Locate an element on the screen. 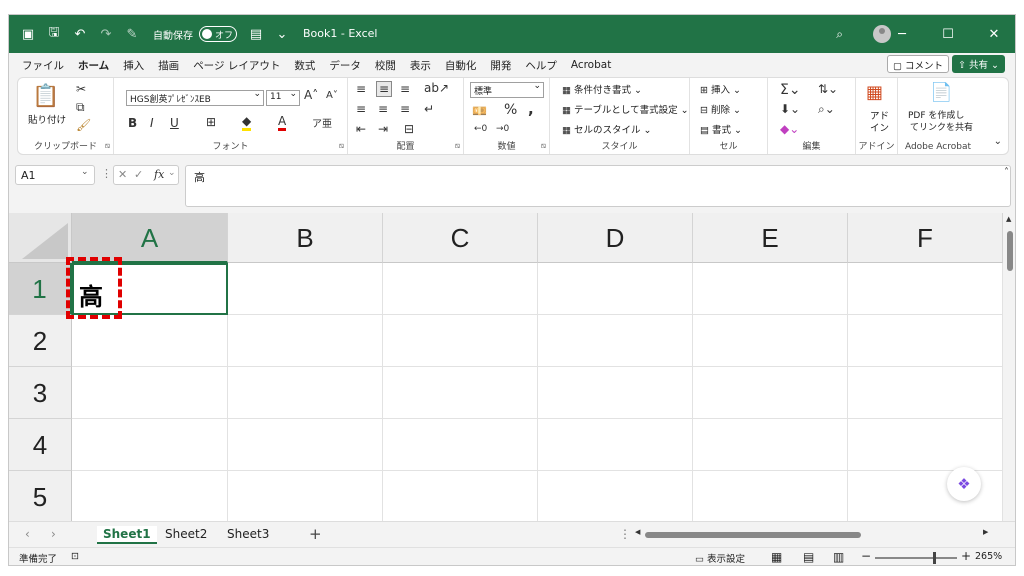 The height and width of the screenshot is (576, 1024). tab-review: 校閲 is located at coordinates (385, 65).